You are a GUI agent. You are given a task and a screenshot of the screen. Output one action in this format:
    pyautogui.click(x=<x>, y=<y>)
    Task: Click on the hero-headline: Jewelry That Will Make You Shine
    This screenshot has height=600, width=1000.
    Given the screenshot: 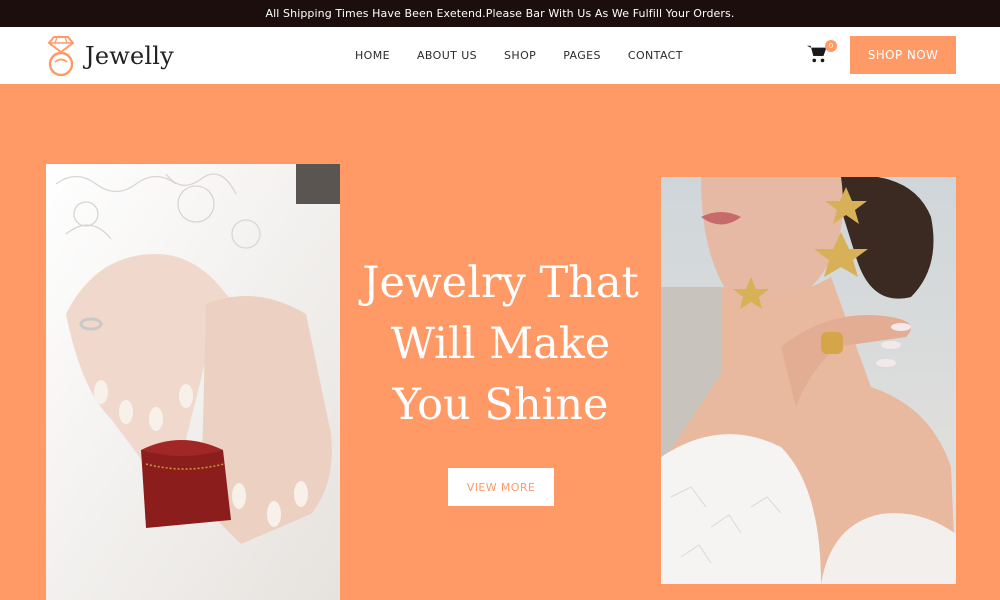 What is the action you would take?
    pyautogui.click(x=500, y=344)
    